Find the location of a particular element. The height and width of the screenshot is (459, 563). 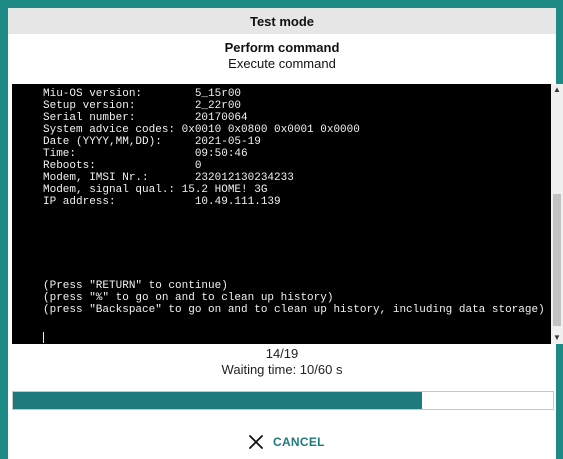

waiting-time: Waiting time: 10/60 s is located at coordinates (282, 369).